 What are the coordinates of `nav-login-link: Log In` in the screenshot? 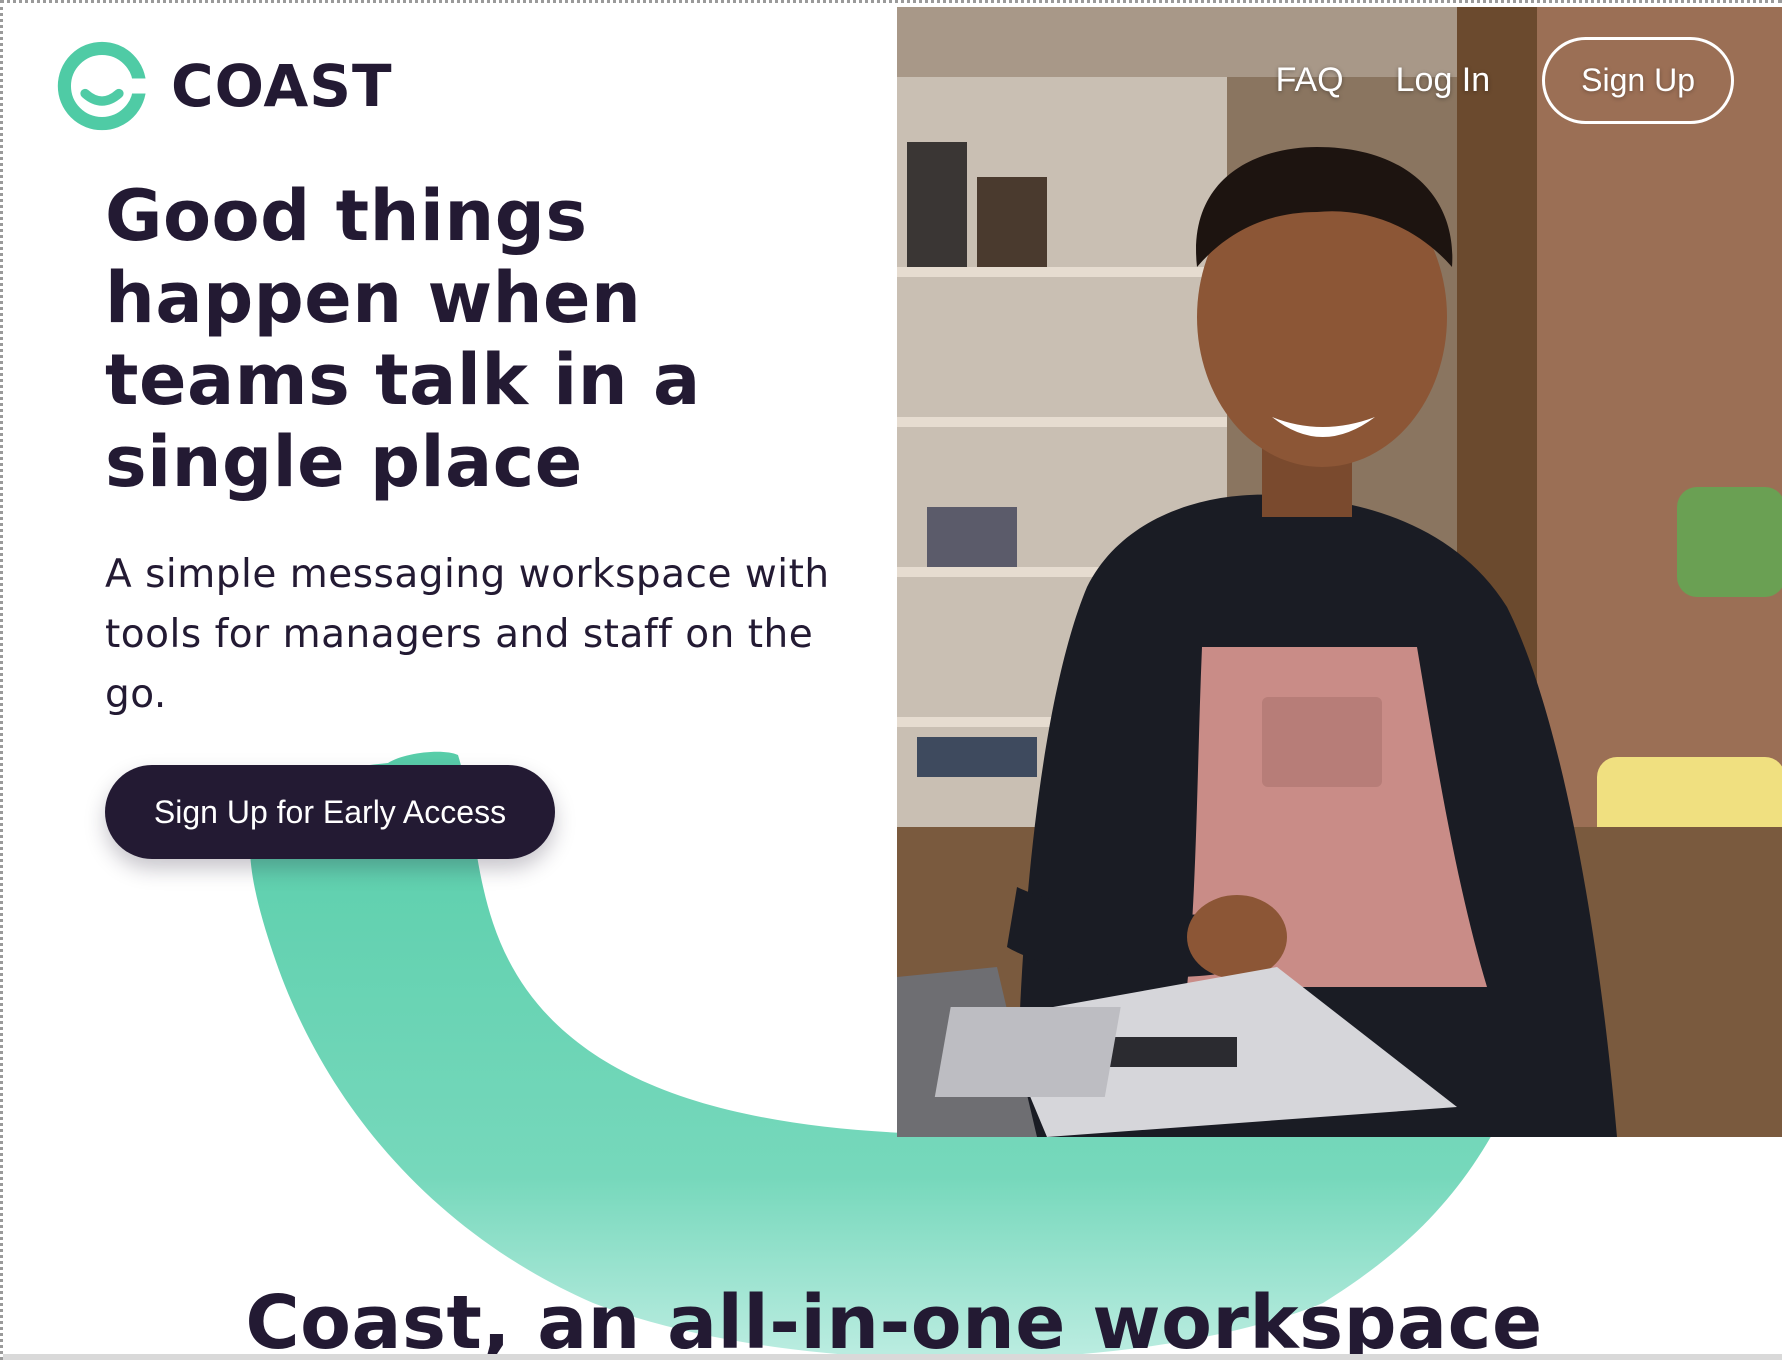 It's located at (1443, 80).